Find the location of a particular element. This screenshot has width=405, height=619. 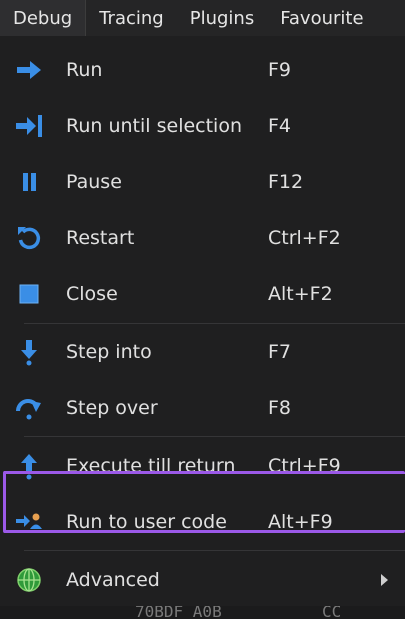

menu-item-shortcut: F12 is located at coordinates (286, 182).